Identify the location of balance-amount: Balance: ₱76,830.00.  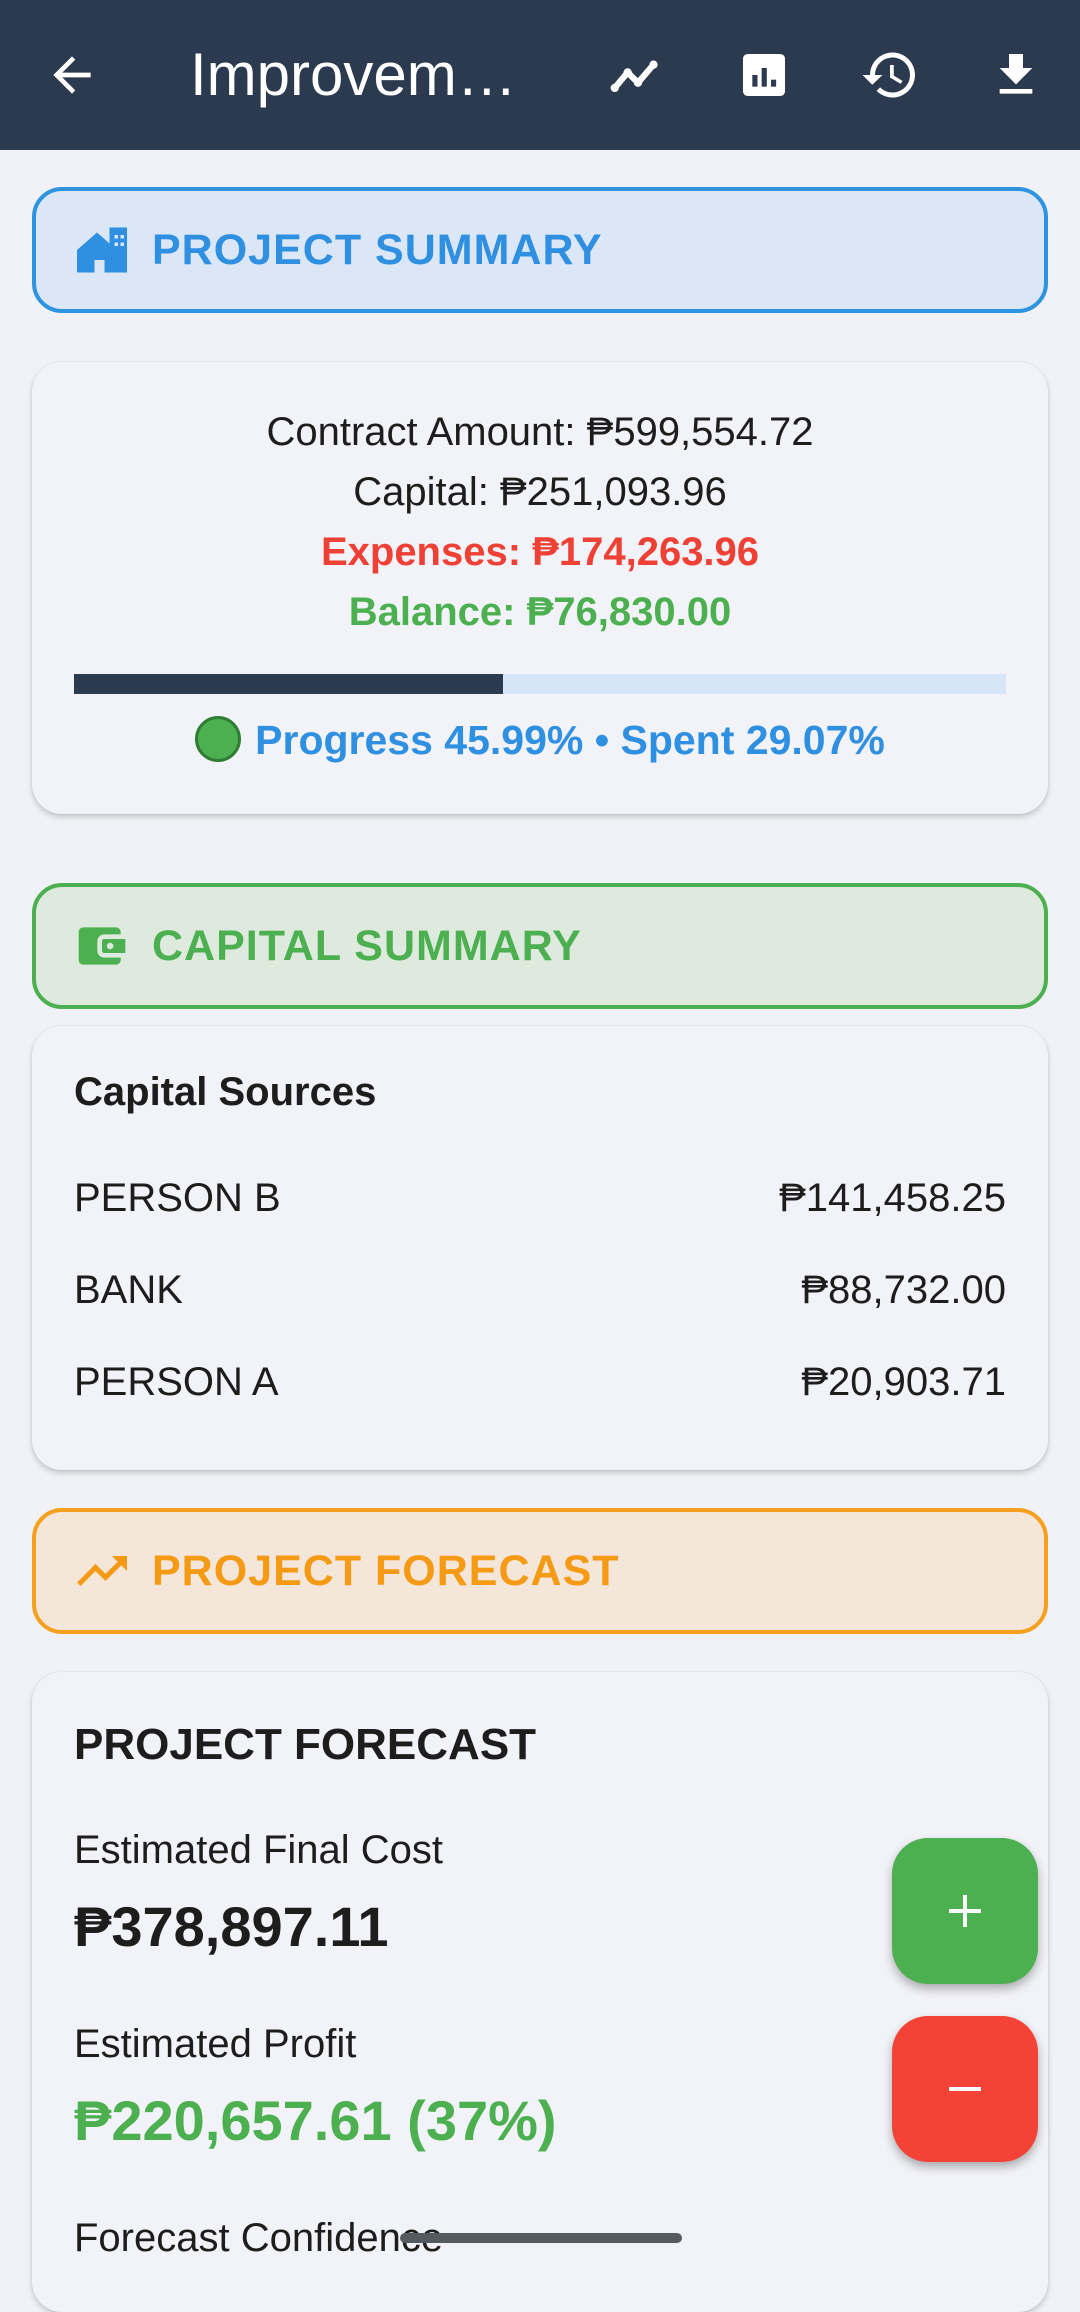
(540, 612).